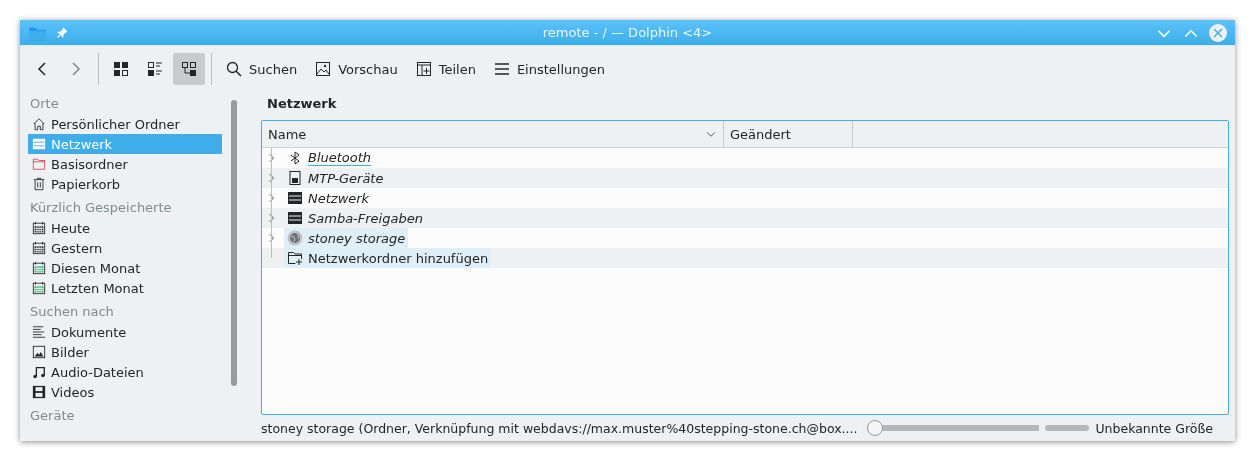 The height and width of the screenshot is (462, 1255). I want to click on document-lines-icon, so click(39, 332).